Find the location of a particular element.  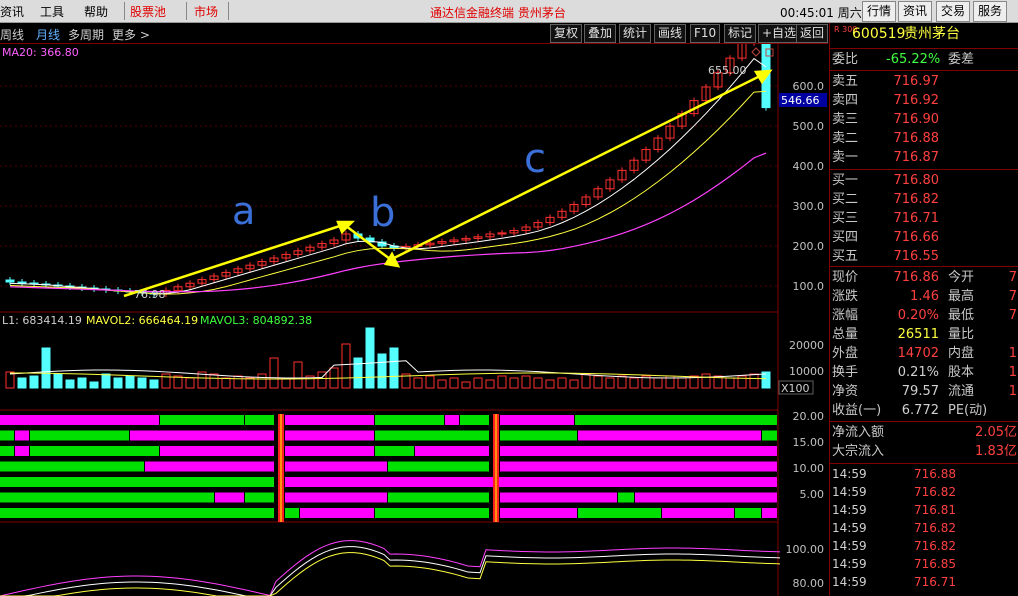

bid-label: 买三 is located at coordinates (845, 218).